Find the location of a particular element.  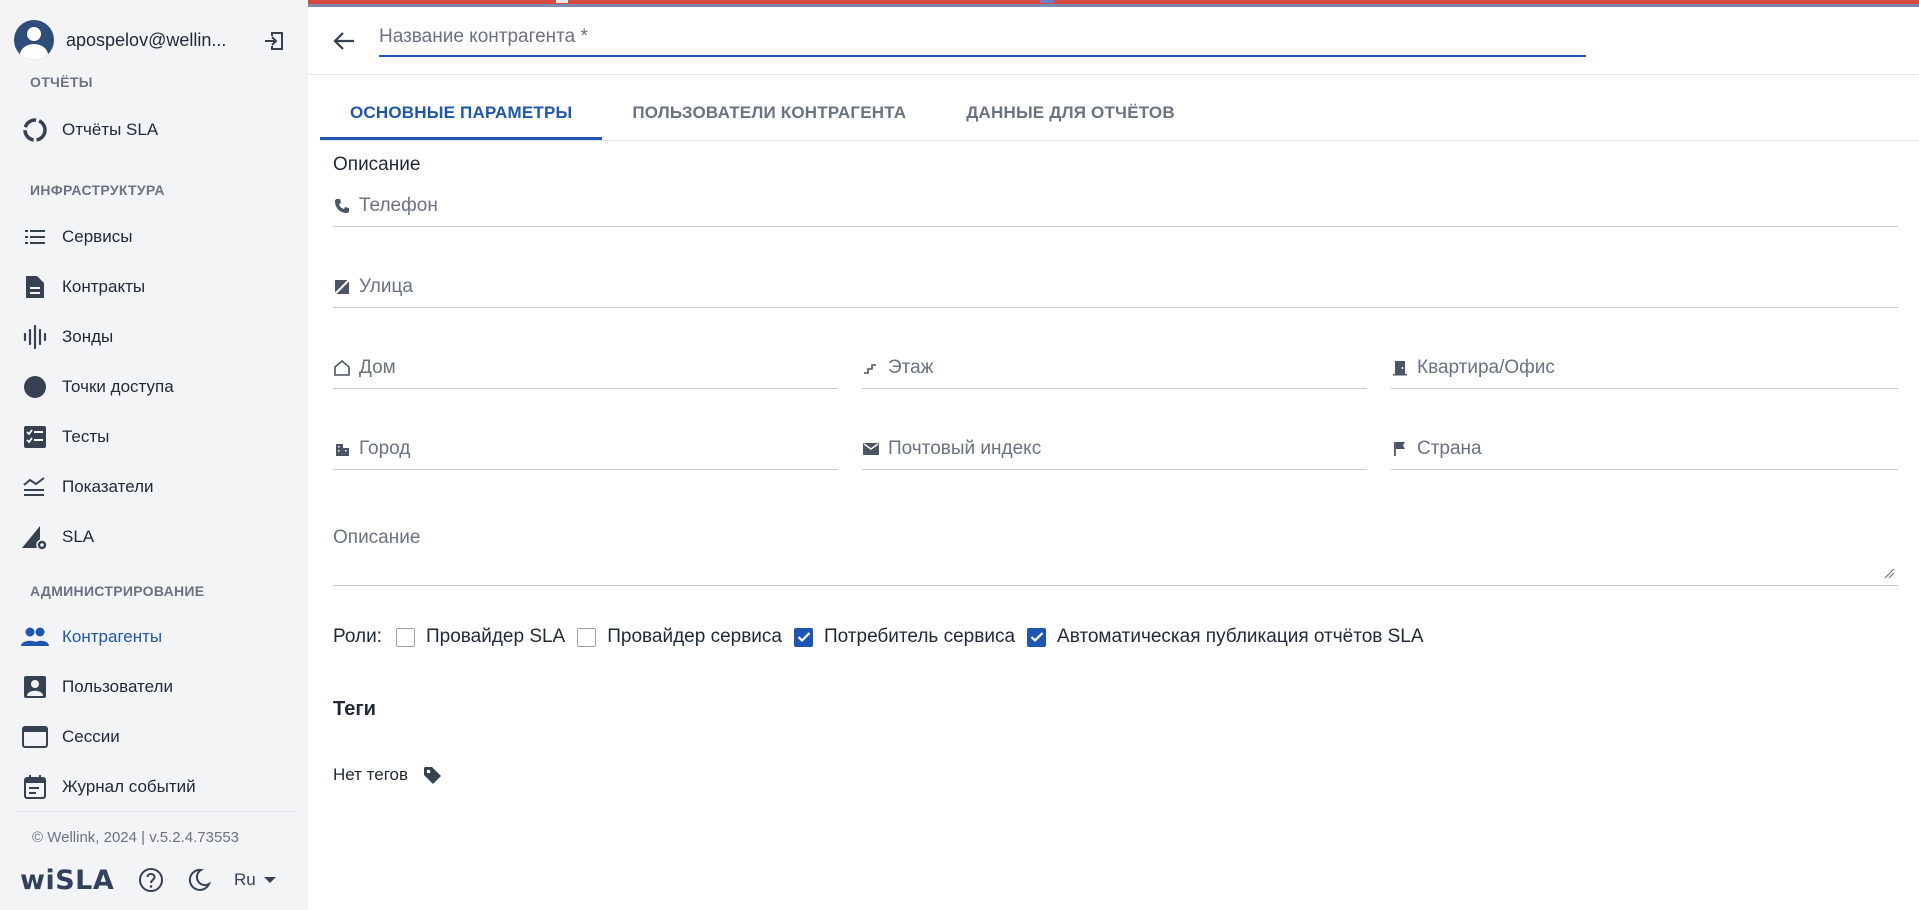

roles-label: Роли: is located at coordinates (357, 636).